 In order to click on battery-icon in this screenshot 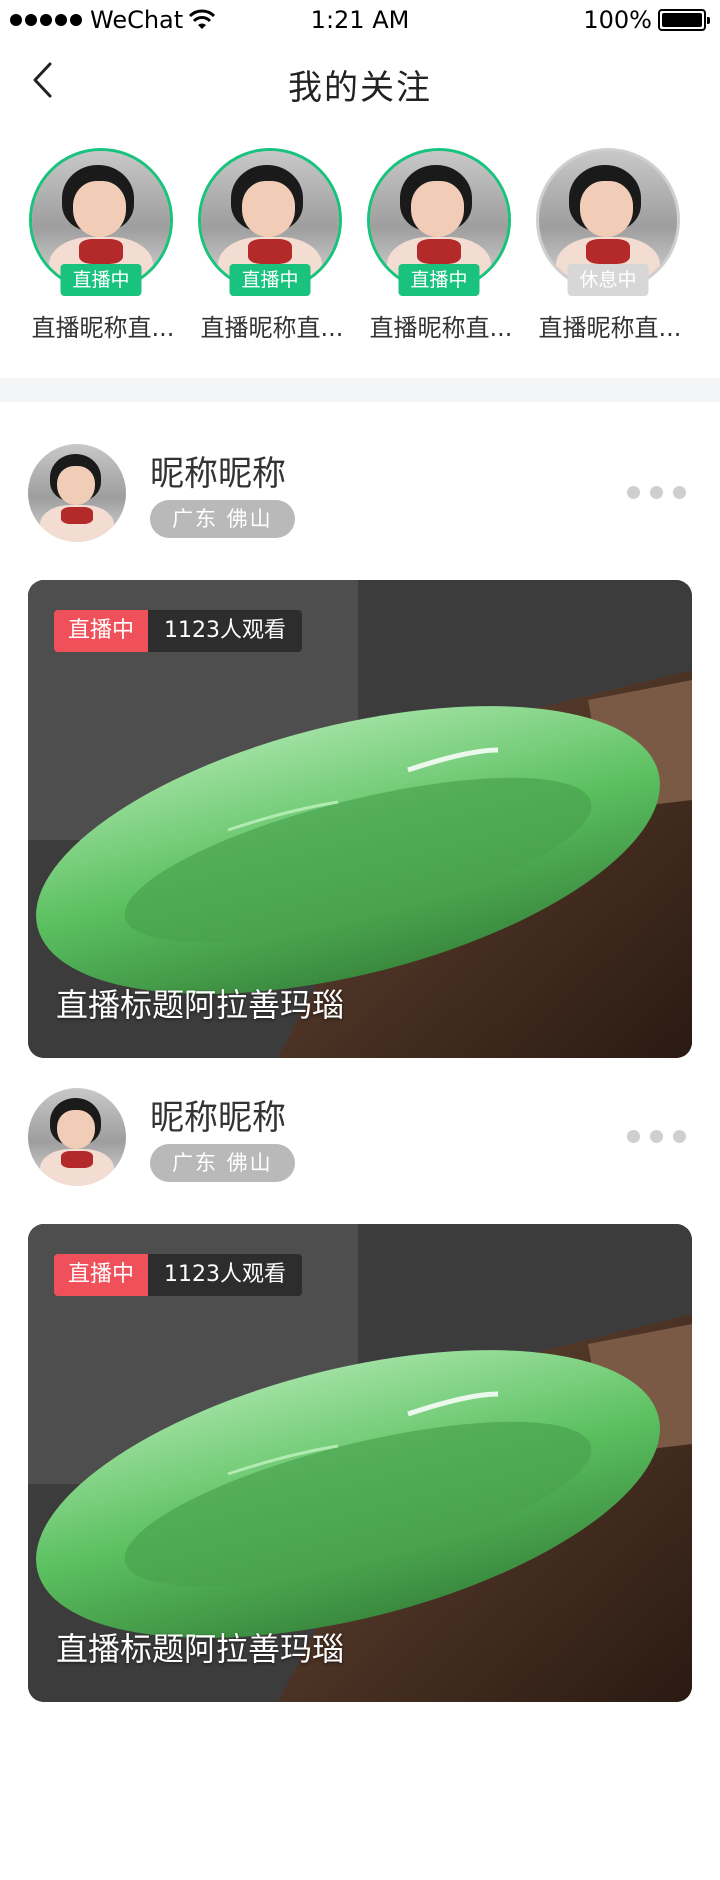, I will do `click(684, 20)`.